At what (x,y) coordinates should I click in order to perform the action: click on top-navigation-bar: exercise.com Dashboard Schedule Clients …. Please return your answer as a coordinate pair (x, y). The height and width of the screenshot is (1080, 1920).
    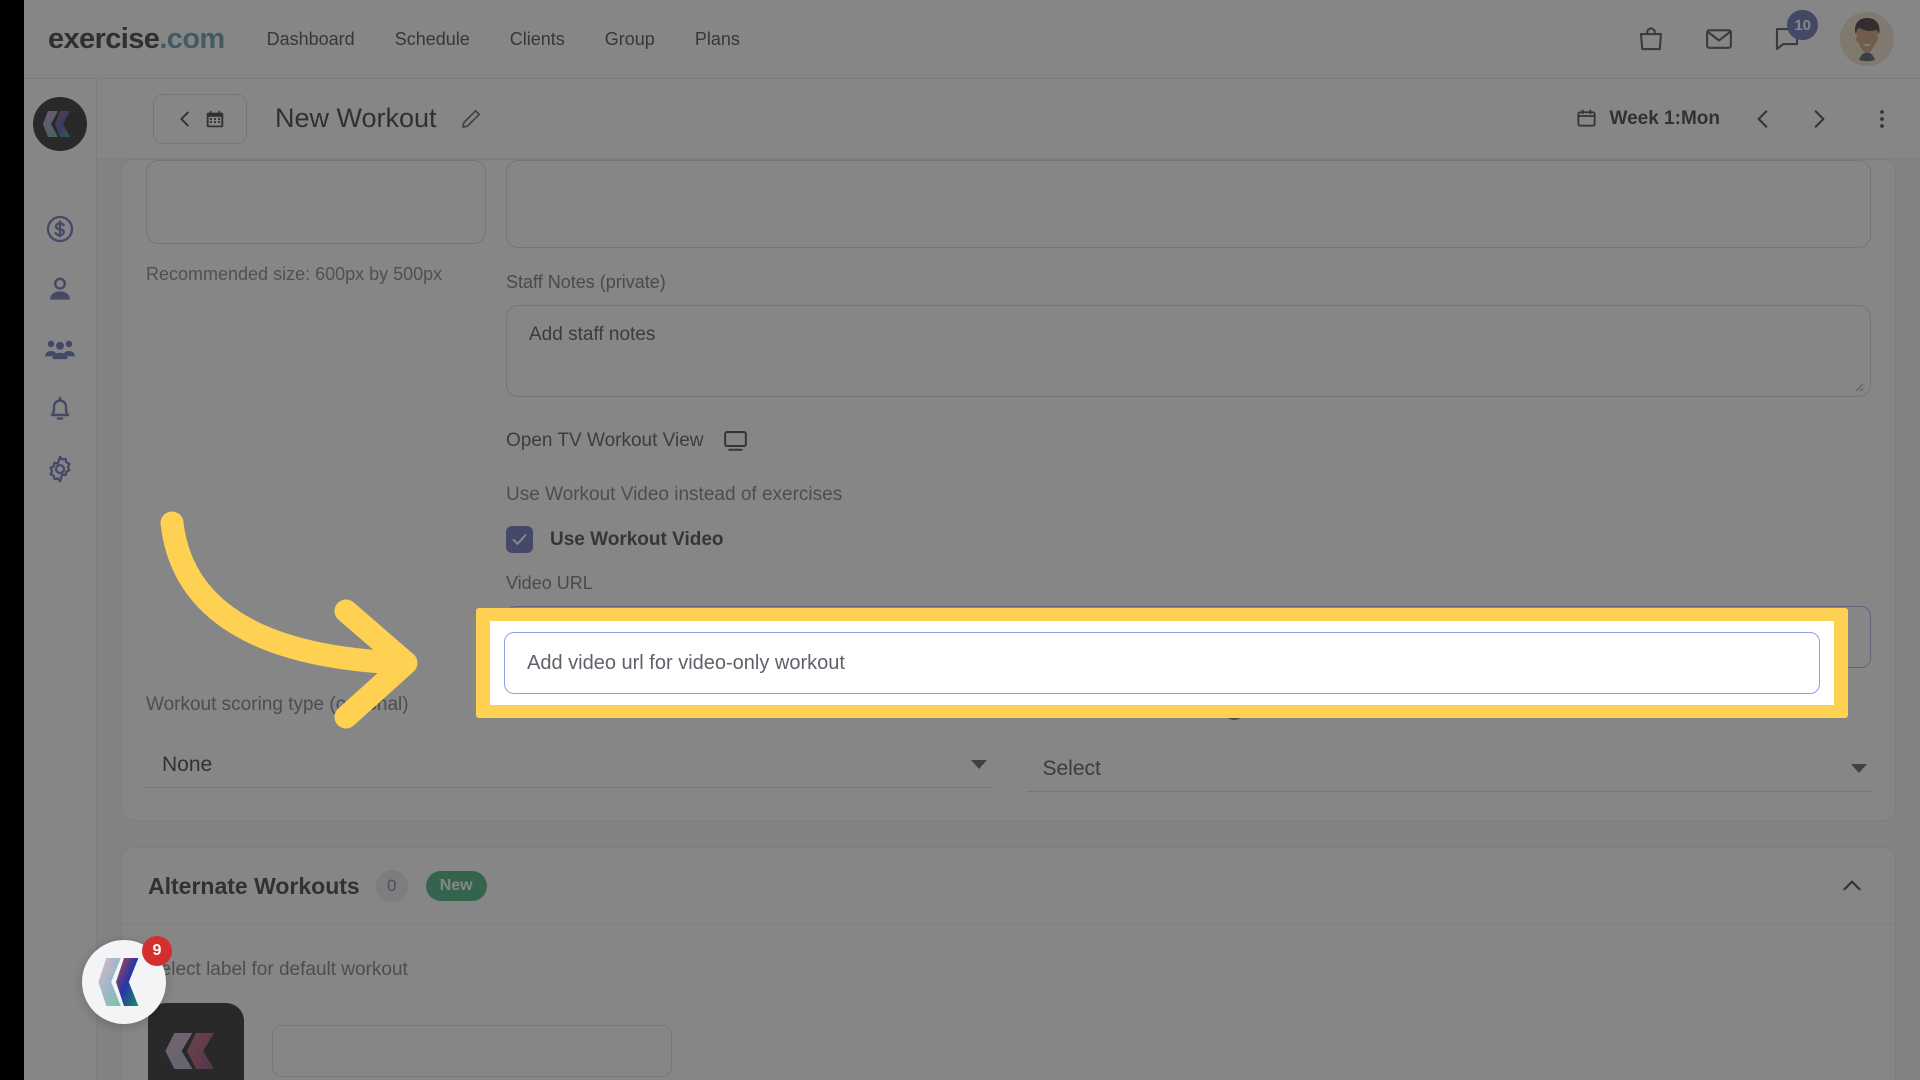
    Looking at the image, I should click on (972, 39).